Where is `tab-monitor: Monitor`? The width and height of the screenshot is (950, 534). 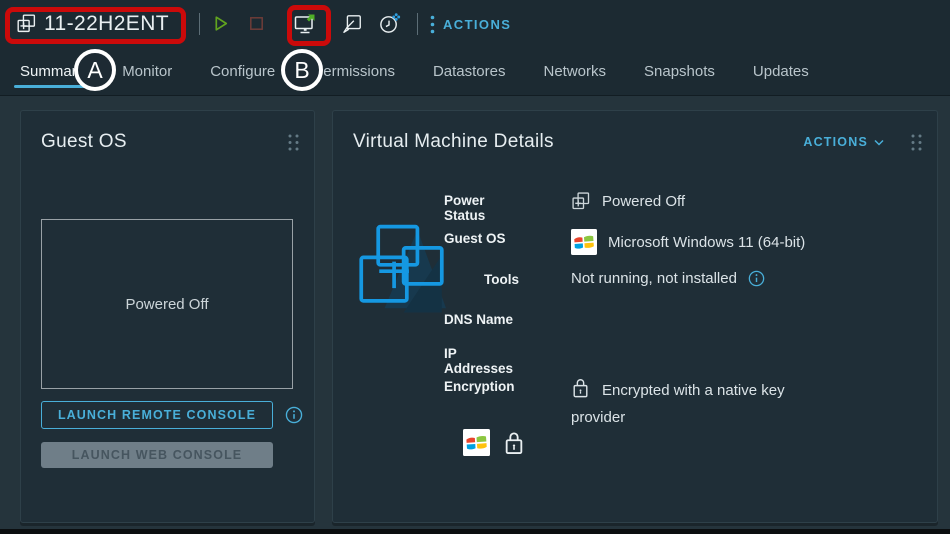 tab-monitor: Monitor is located at coordinates (147, 71).